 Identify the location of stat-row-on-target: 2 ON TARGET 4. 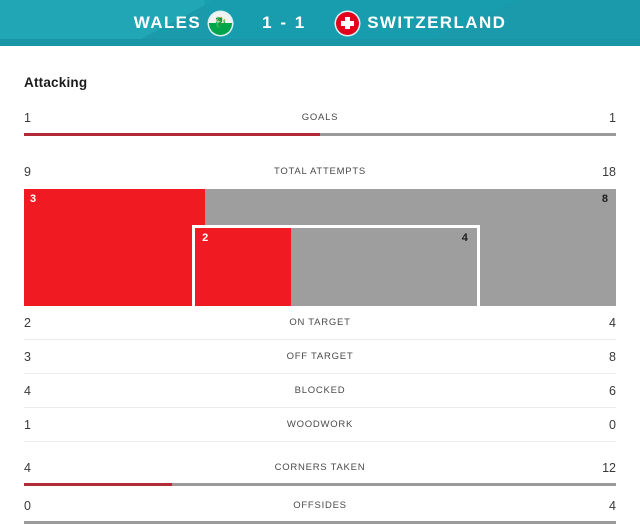
(320, 322).